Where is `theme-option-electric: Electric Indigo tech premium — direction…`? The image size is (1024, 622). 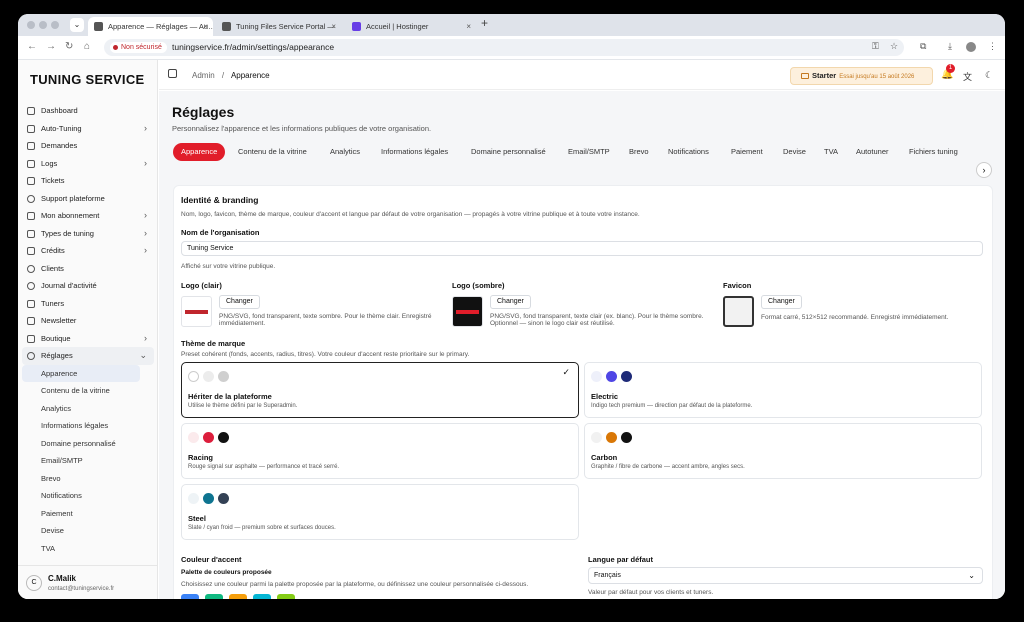 theme-option-electric: Electric Indigo tech premium — direction… is located at coordinates (783, 390).